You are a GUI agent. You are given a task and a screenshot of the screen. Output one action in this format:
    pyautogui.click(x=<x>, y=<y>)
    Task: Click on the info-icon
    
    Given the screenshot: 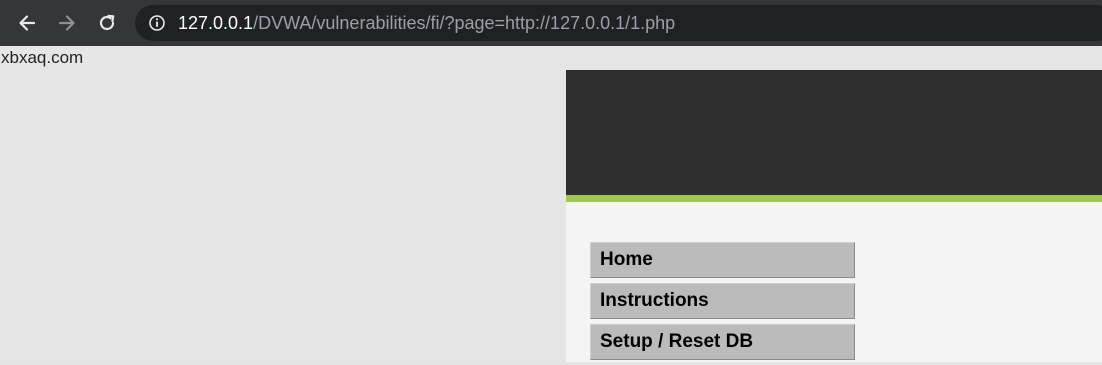 What is the action you would take?
    pyautogui.click(x=157, y=23)
    